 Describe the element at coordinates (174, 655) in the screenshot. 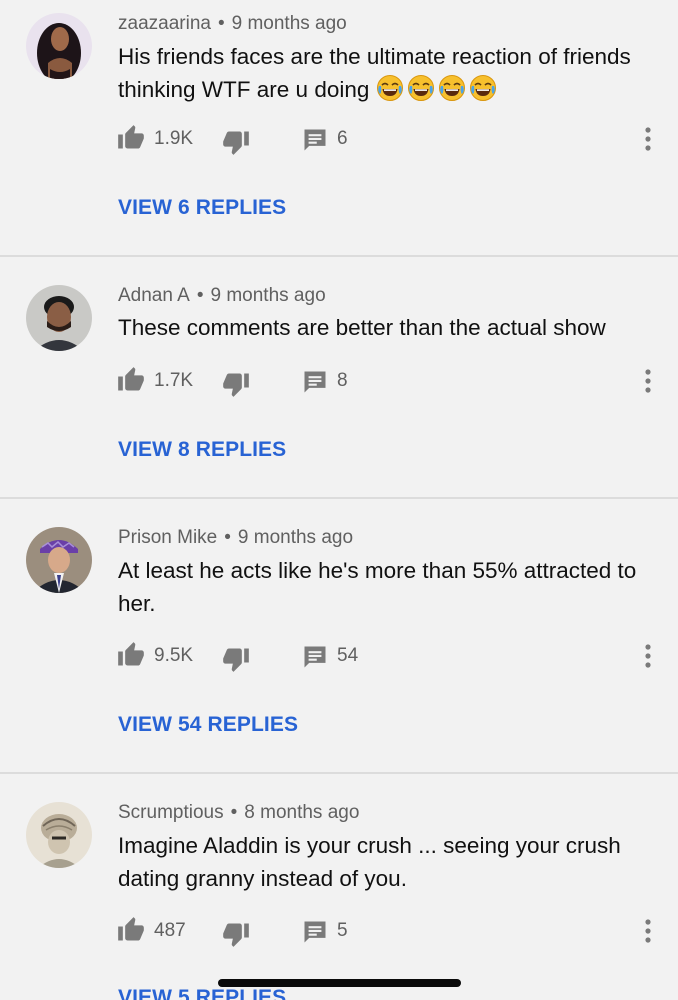

I see `like-count: 9.5K` at that location.